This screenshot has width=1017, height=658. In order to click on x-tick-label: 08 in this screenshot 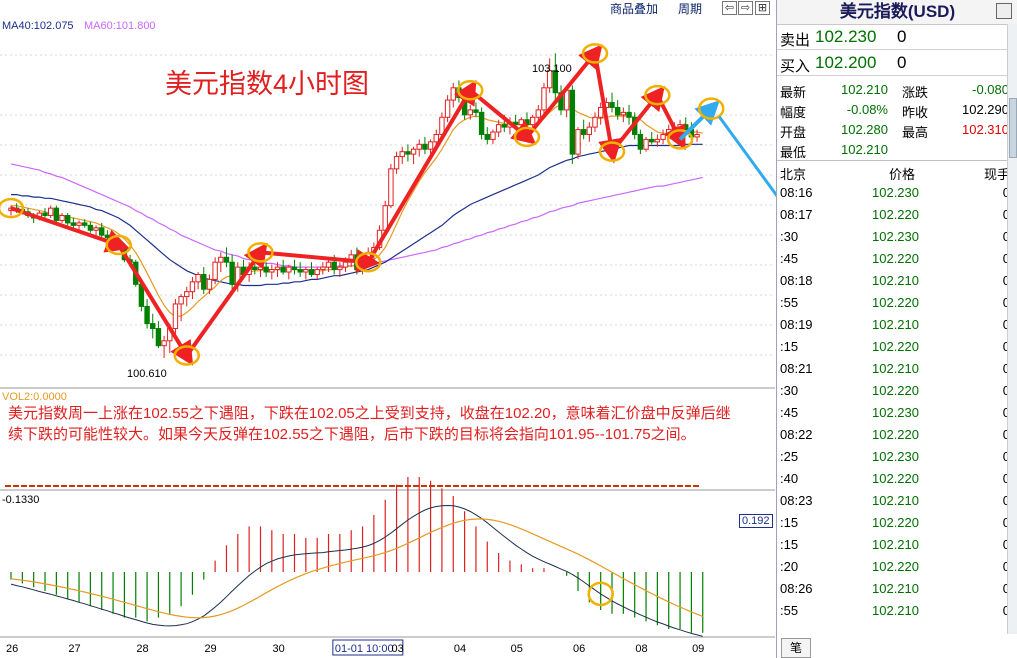, I will do `click(641, 649)`.